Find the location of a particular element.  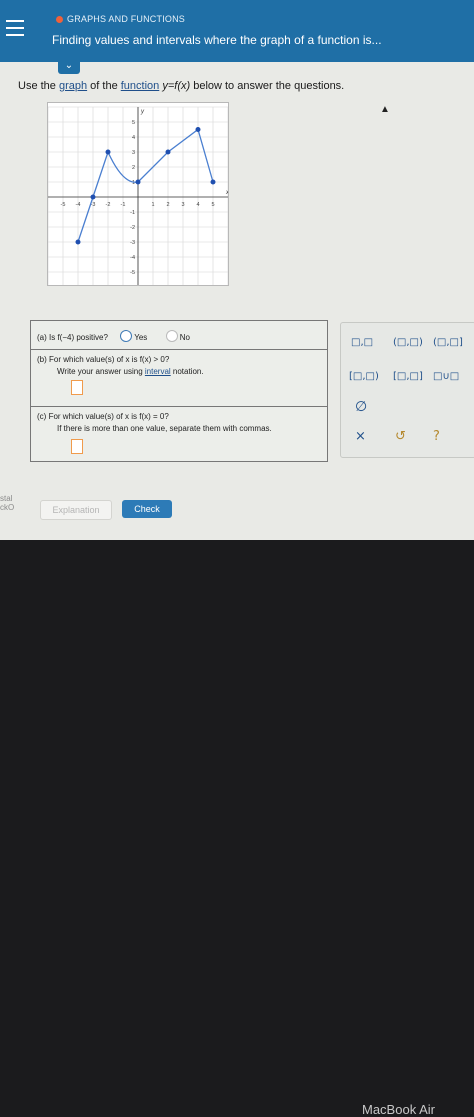

y-tick-label: -5 is located at coordinates (132, 273).